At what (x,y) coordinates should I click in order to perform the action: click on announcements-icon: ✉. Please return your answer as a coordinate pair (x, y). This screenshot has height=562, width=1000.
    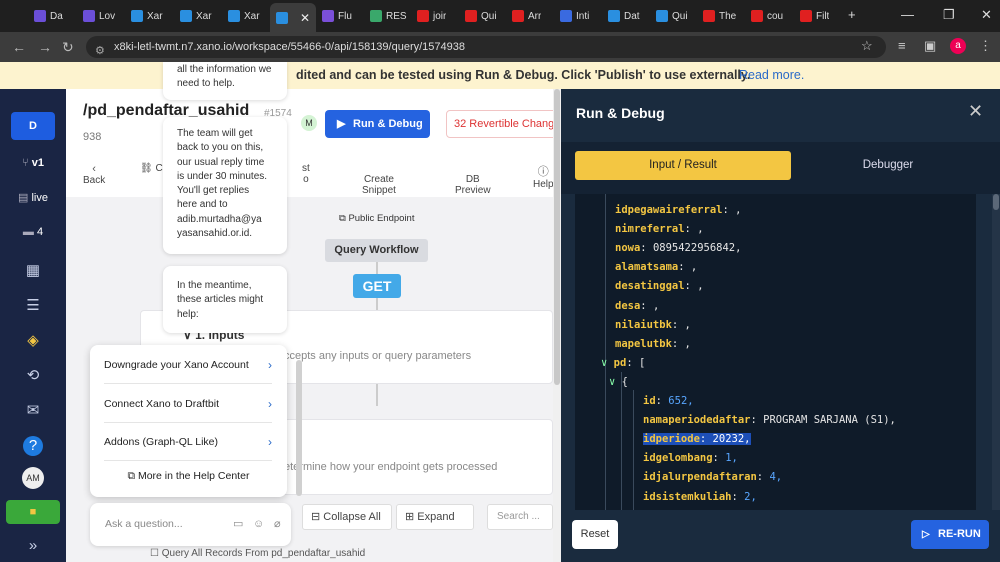
    Looking at the image, I should click on (33, 411).